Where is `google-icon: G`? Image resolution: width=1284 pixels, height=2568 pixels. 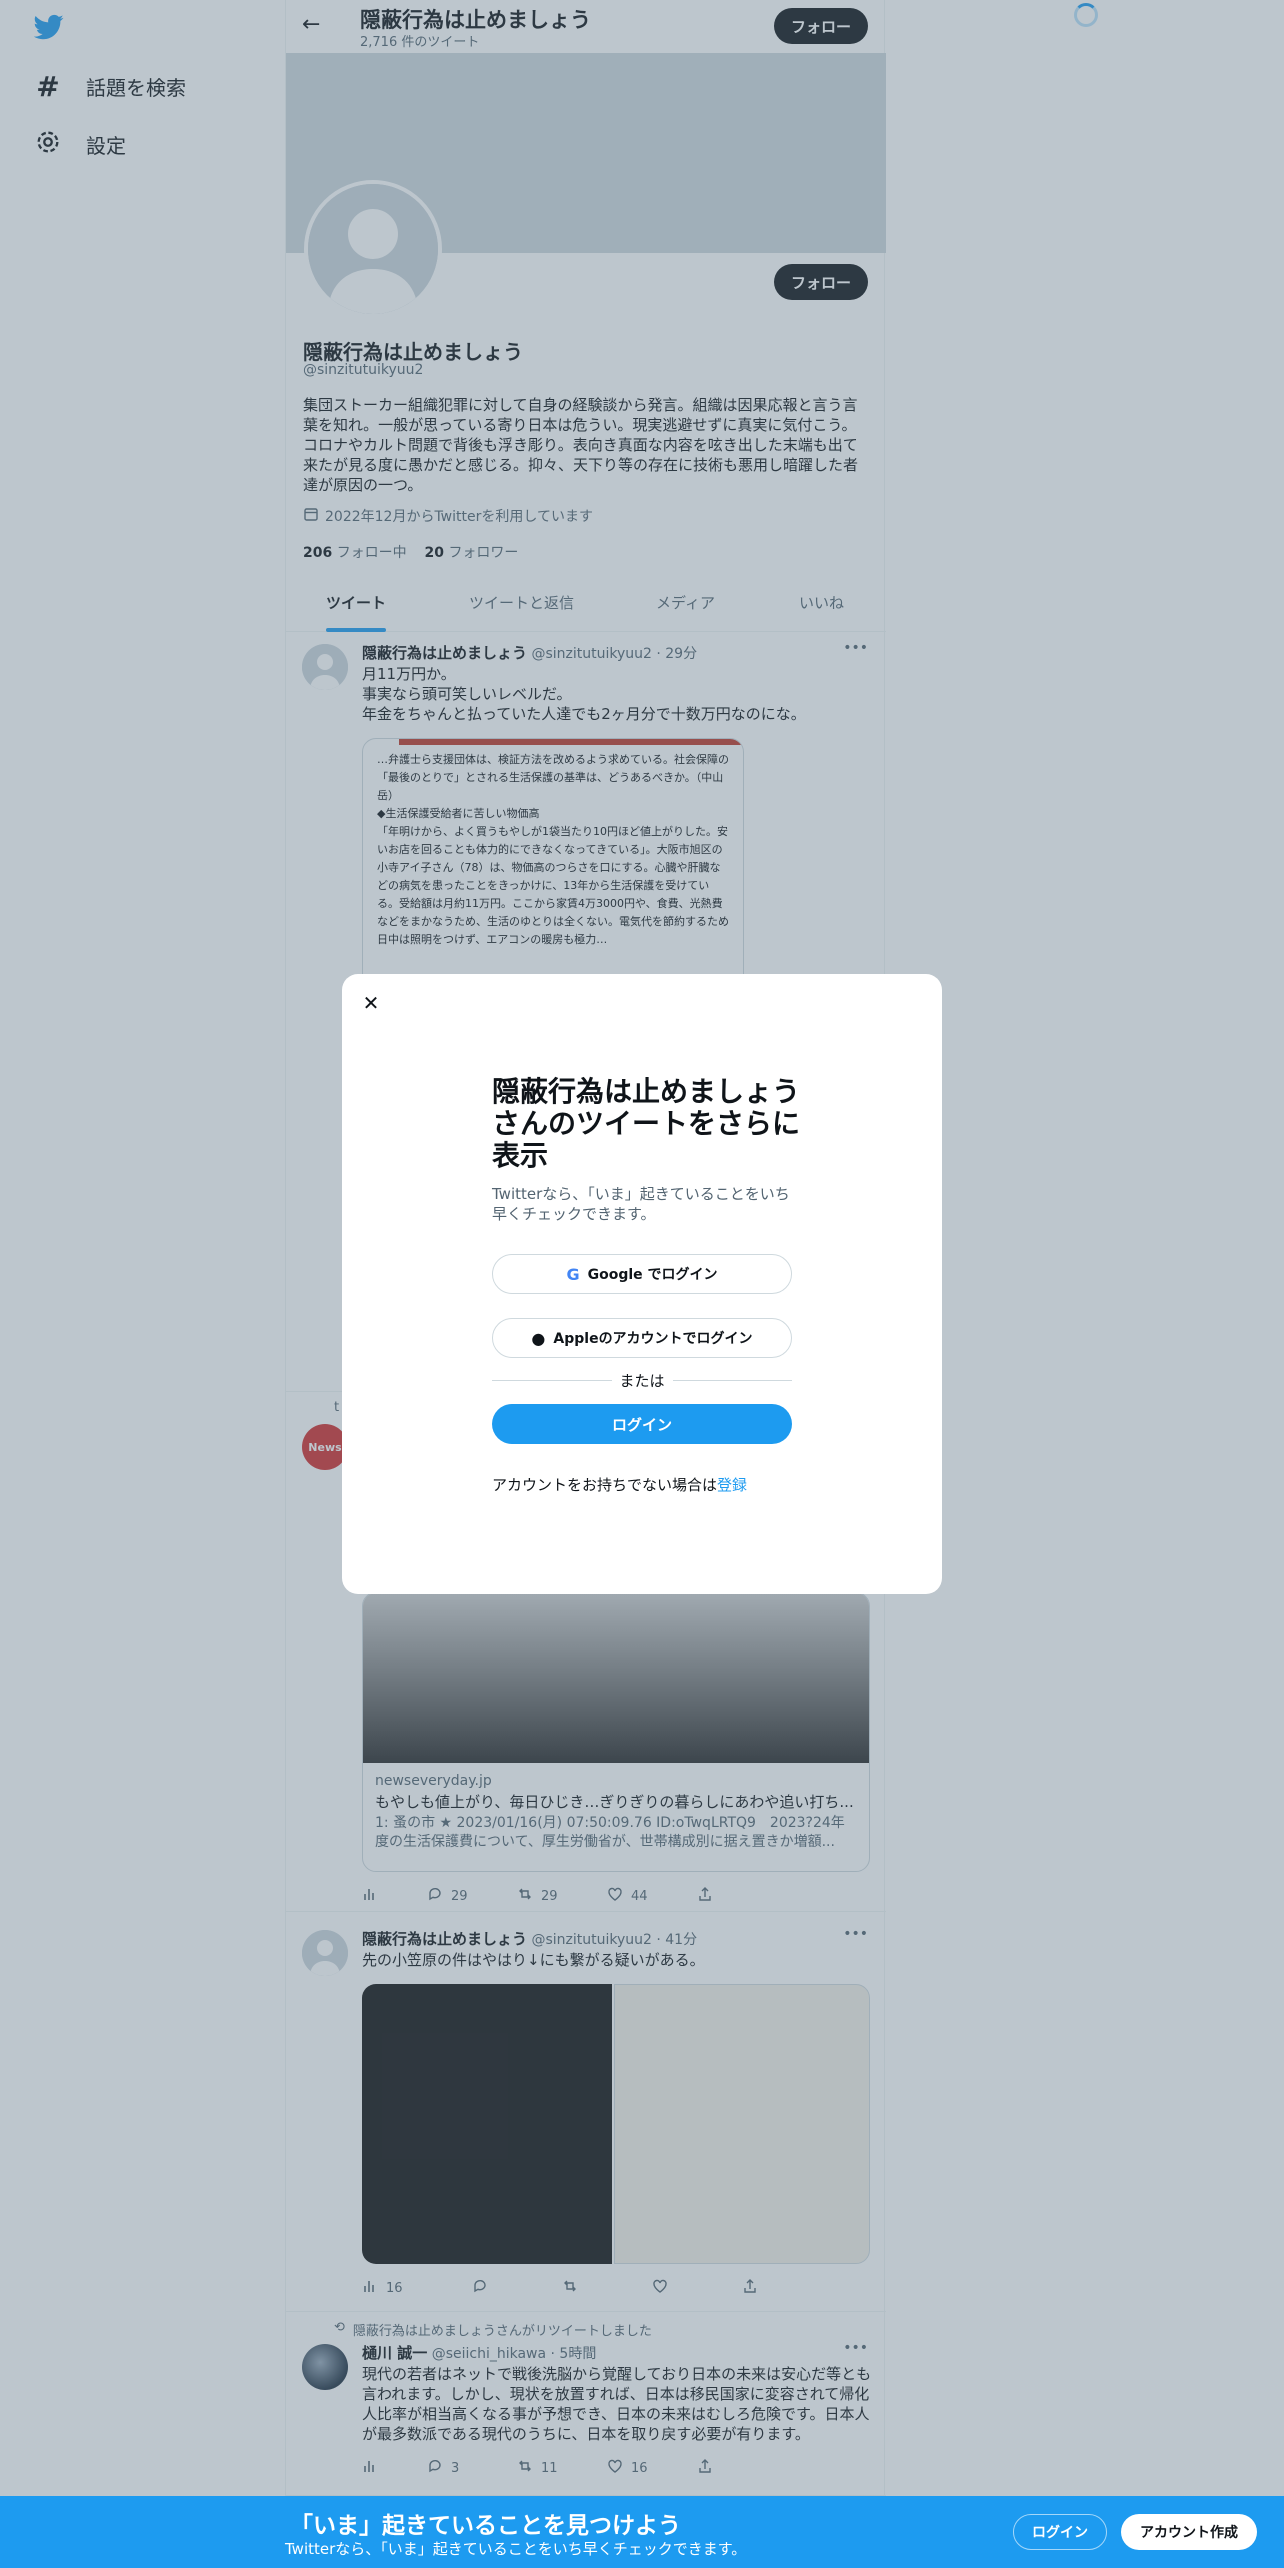 google-icon: G is located at coordinates (573, 1274).